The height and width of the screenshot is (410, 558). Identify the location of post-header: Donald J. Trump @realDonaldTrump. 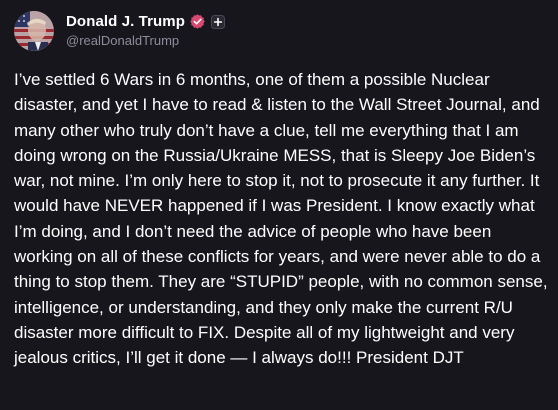
(286, 31).